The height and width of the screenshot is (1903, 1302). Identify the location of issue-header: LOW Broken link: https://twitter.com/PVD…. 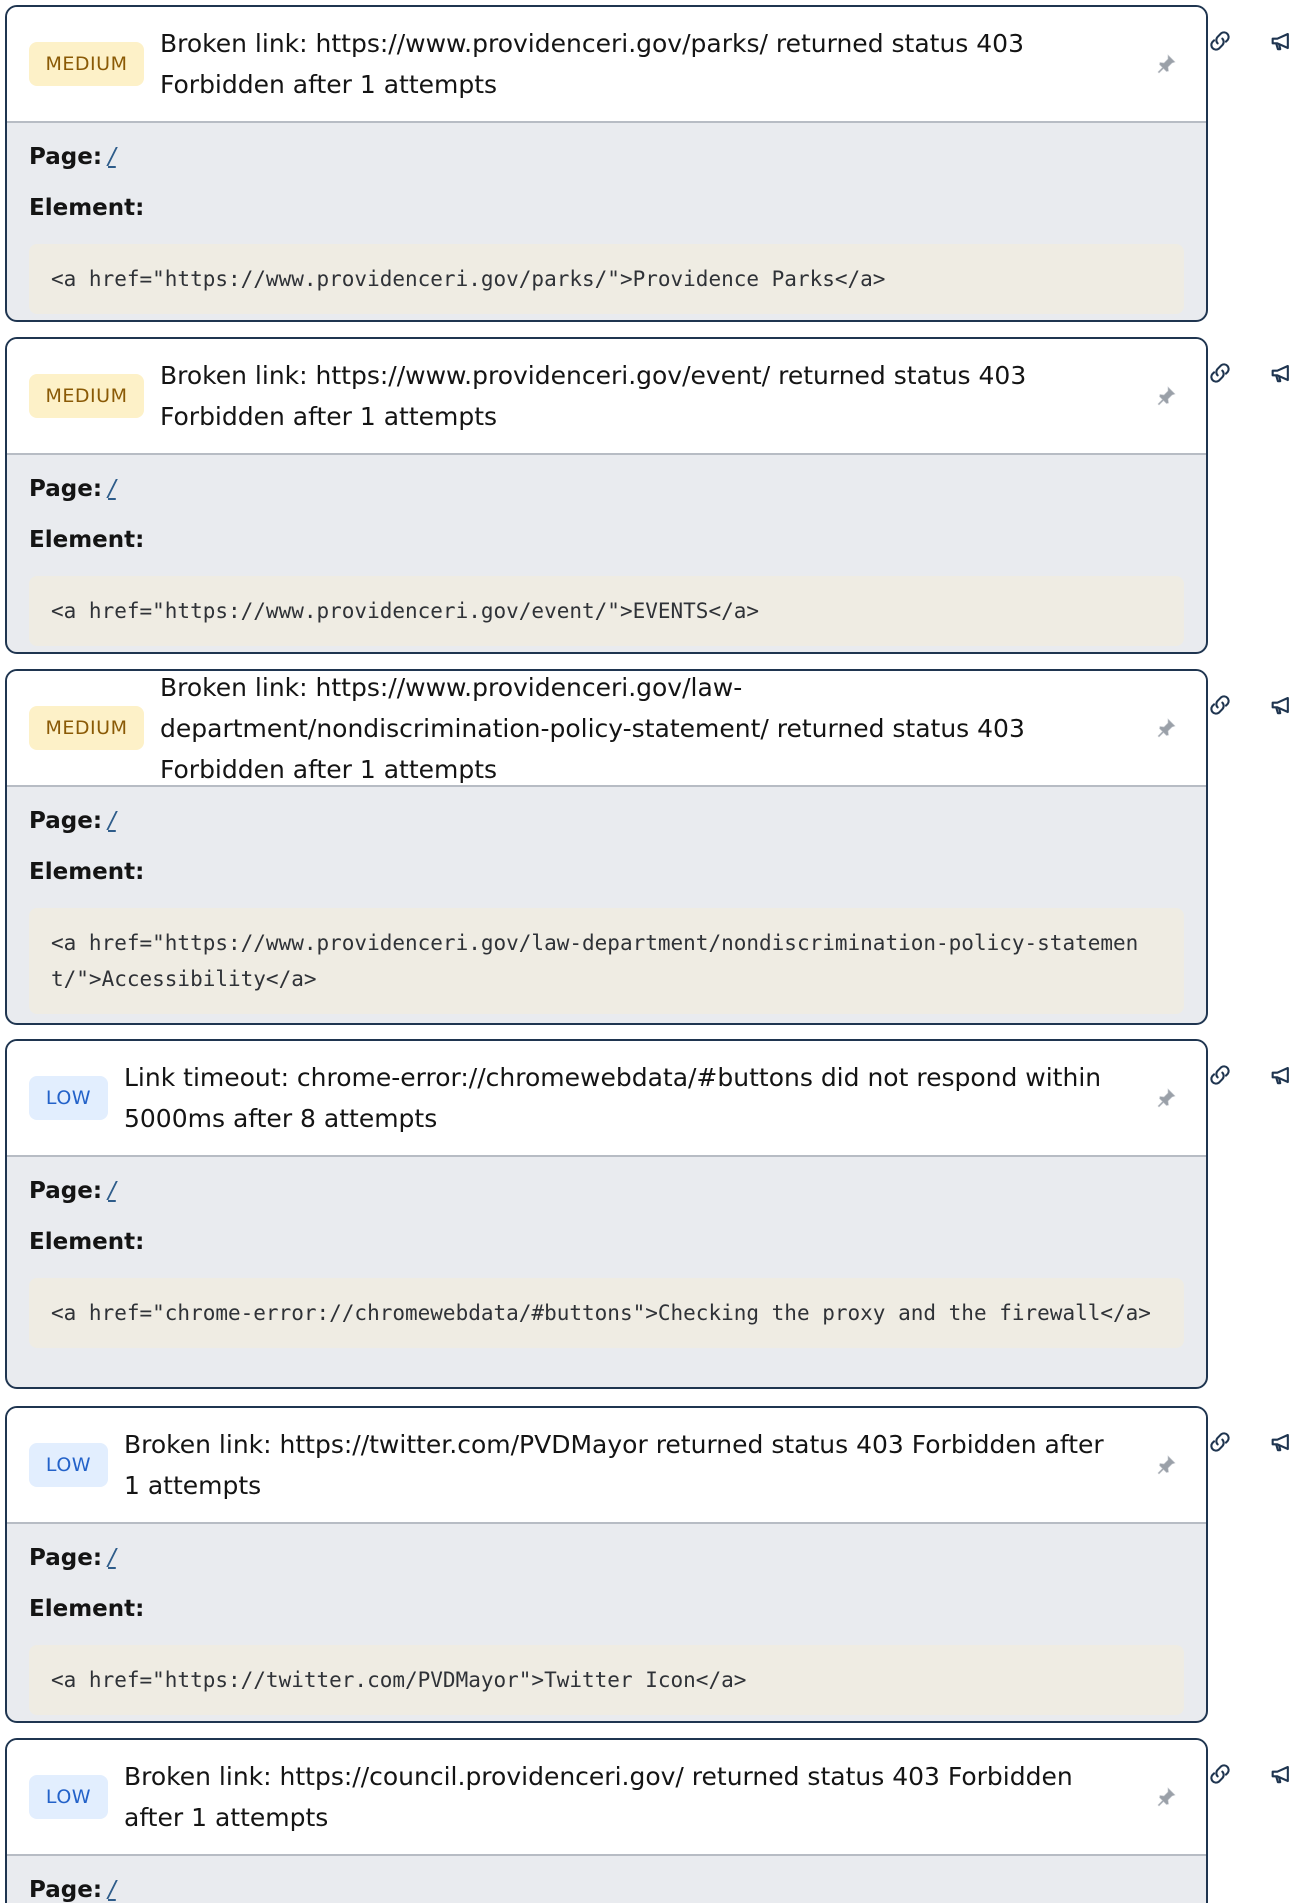
(606, 1466).